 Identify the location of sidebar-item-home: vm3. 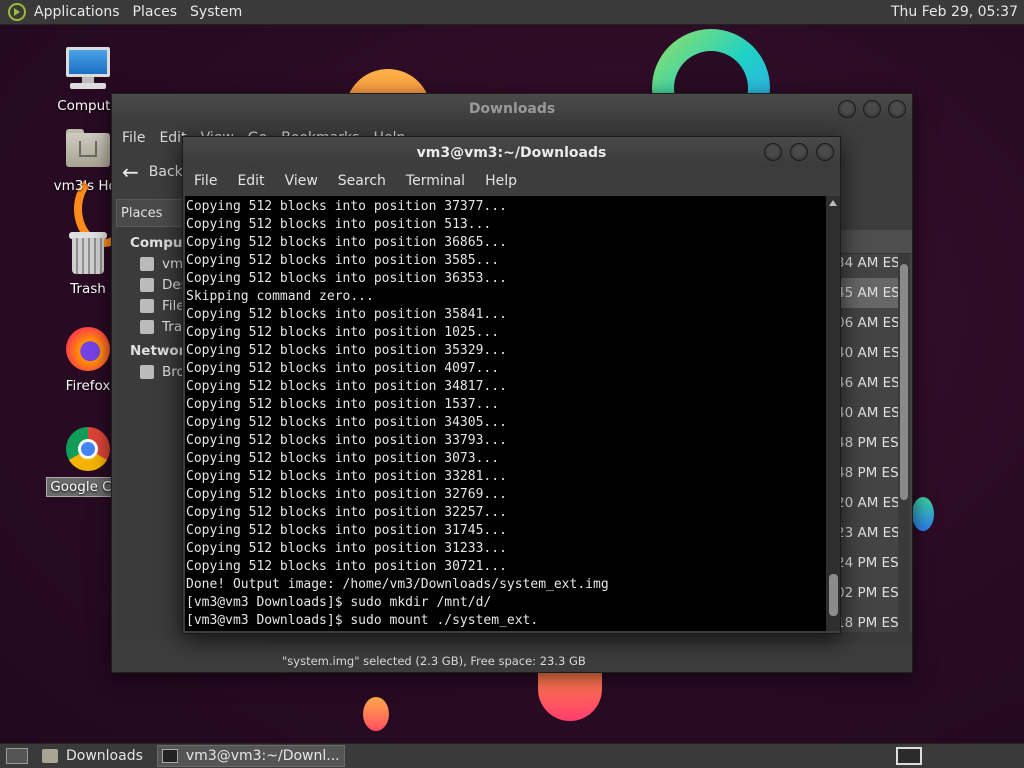
(152, 261).